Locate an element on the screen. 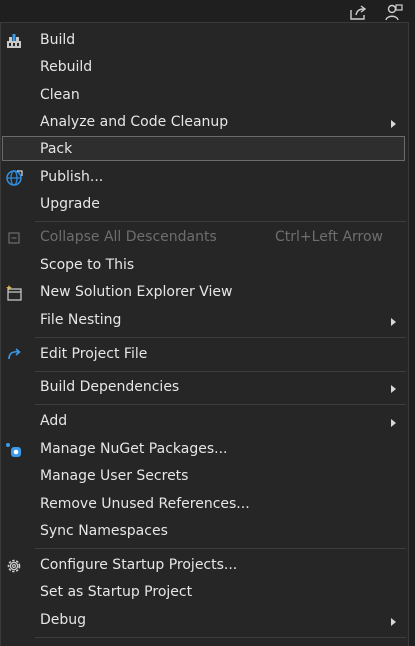 The width and height of the screenshot is (415, 646). build-icon is located at coordinates (14, 41).